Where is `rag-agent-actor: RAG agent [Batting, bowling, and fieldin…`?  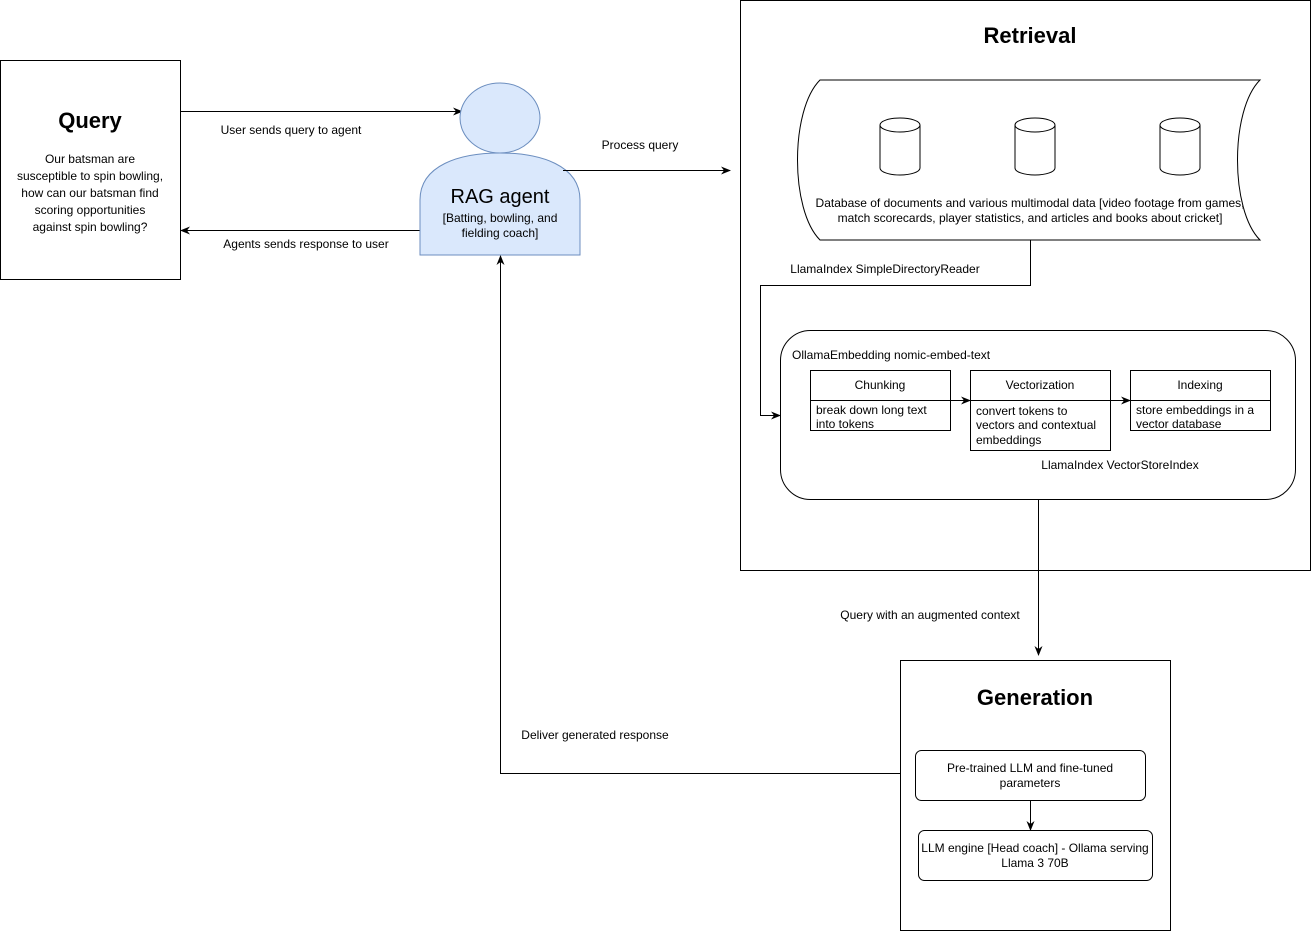 rag-agent-actor: RAG agent [Batting, bowling, and fieldin… is located at coordinates (500, 169).